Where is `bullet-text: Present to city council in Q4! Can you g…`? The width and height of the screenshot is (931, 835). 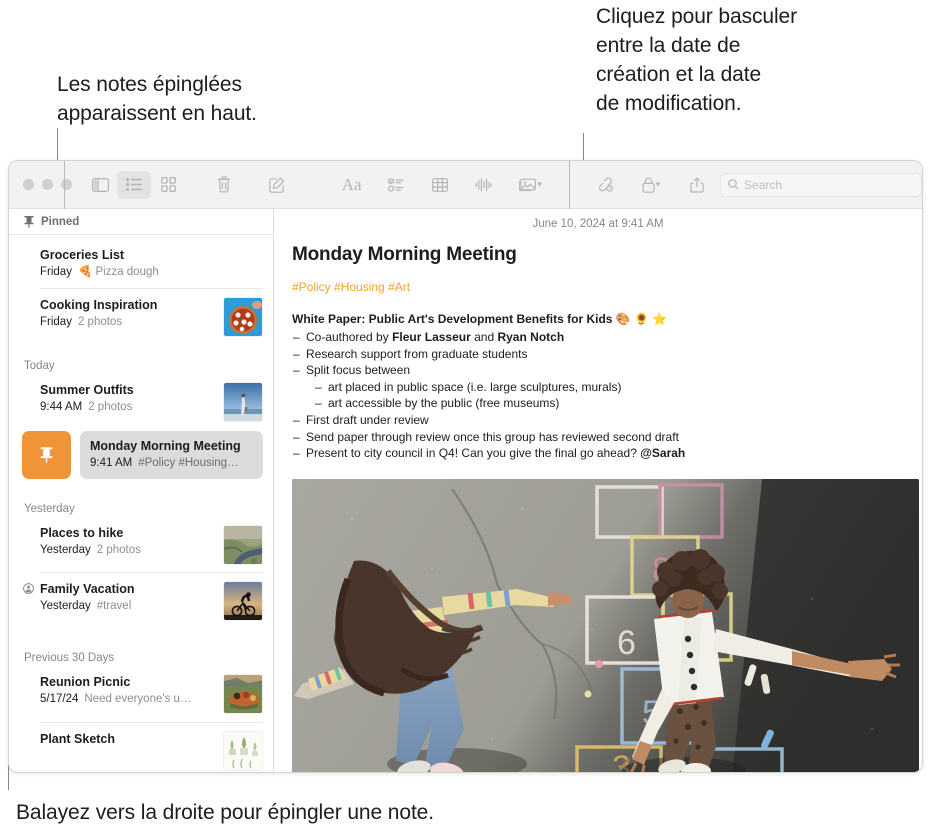 bullet-text: Present to city council in Q4! Can you g… is located at coordinates (473, 453).